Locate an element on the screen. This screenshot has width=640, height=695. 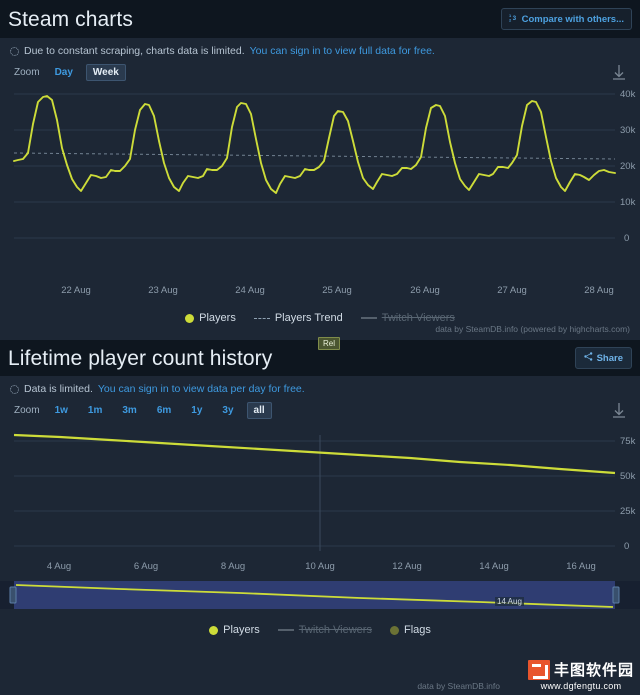
chart1-ytick: 30k is located at coordinates (628, 130).